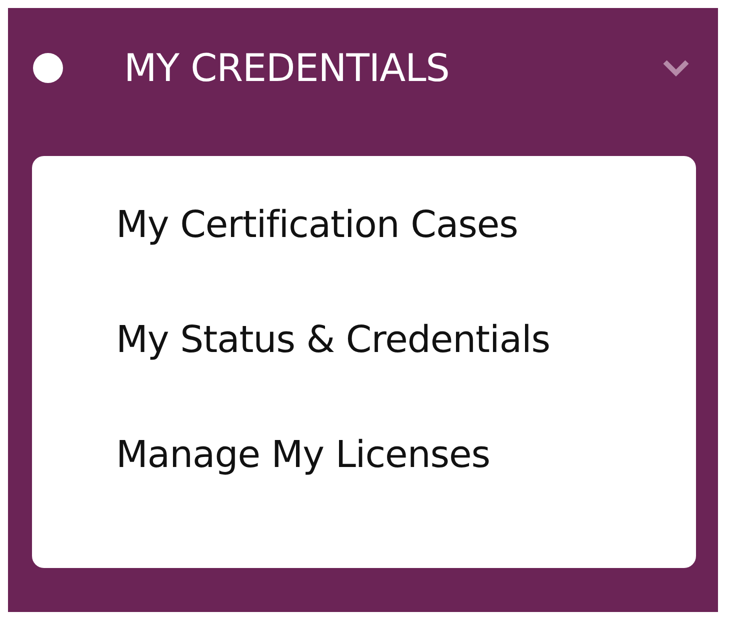 This screenshot has width=734, height=617. Describe the element at coordinates (406, 339) in the screenshot. I see `menu-item: My Status & Credentials` at that location.